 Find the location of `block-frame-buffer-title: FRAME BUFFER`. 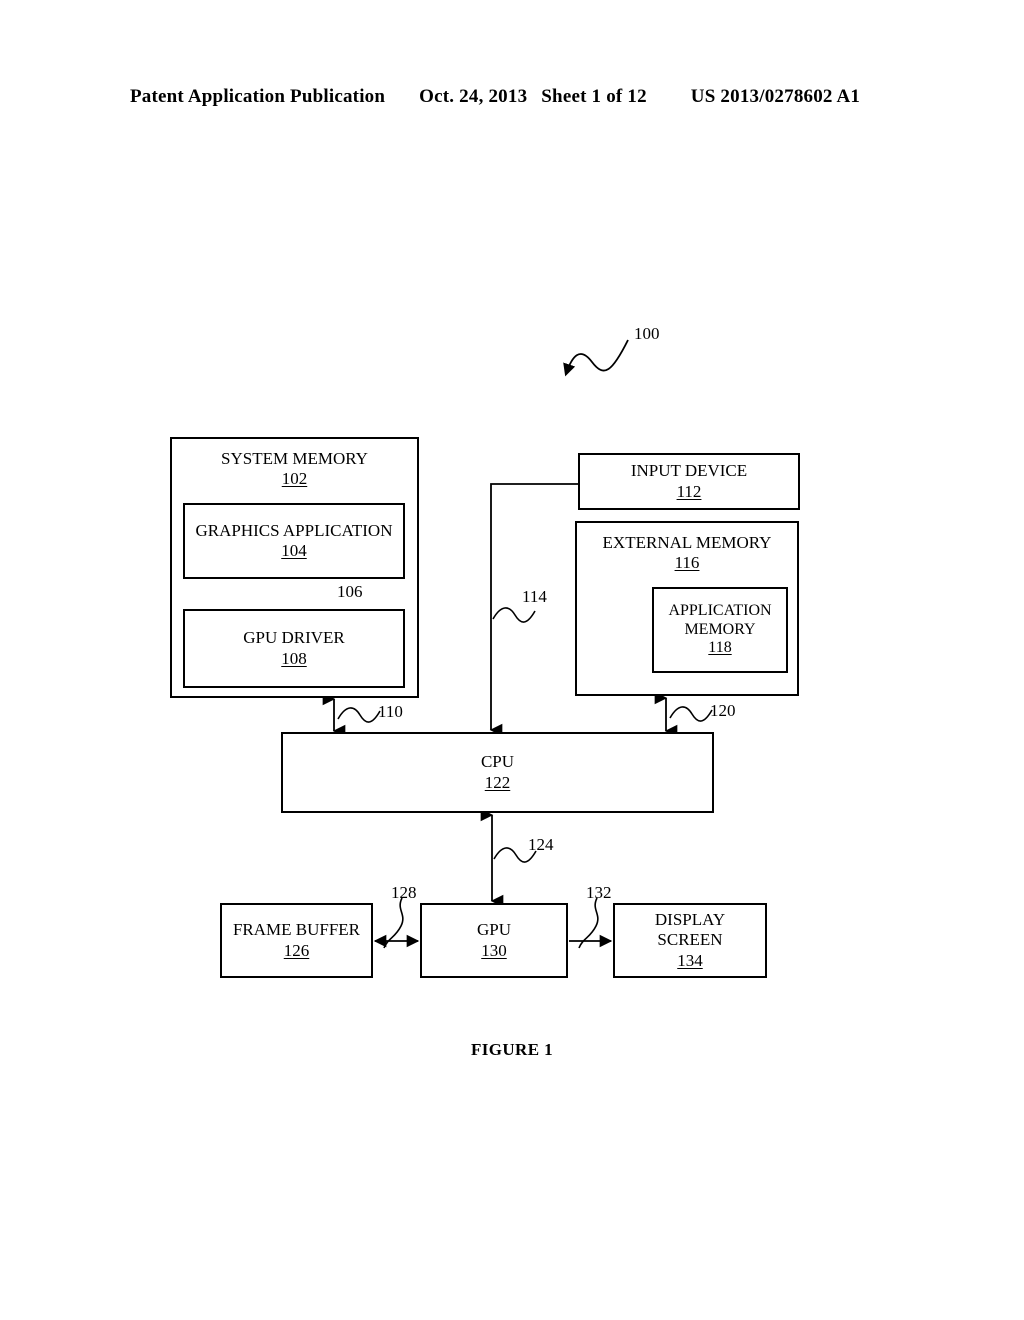

block-frame-buffer-title: FRAME BUFFER is located at coordinates (296, 930).